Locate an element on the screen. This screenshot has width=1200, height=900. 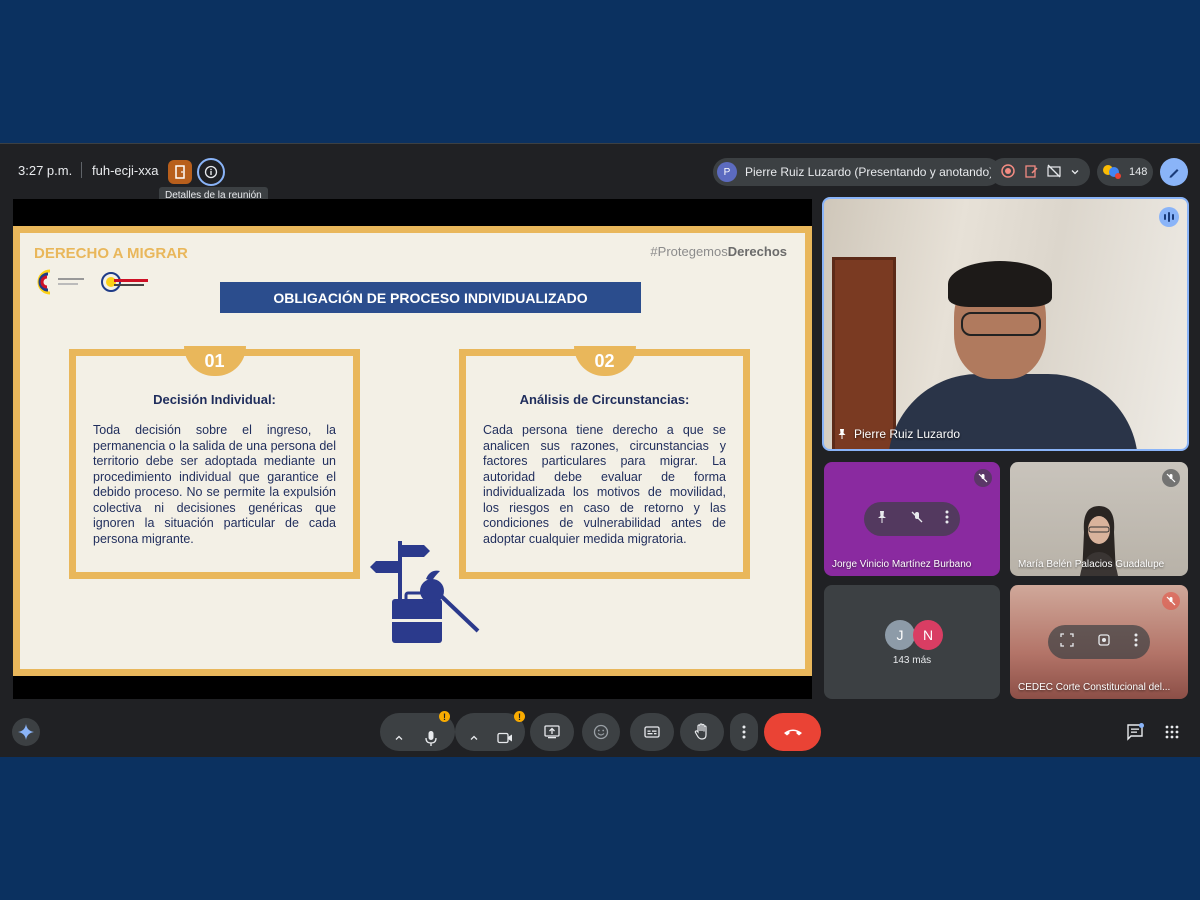
mic-warning-icon: ! is located at coordinates (444, 716).